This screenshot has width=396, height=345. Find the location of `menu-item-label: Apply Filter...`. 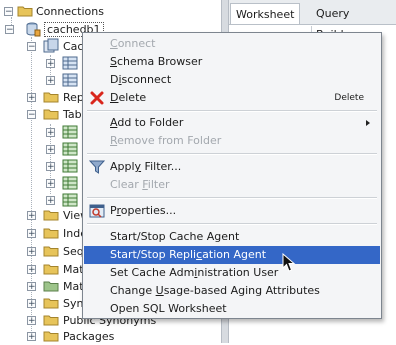

menu-item-label: Apply Filter... is located at coordinates (146, 166).